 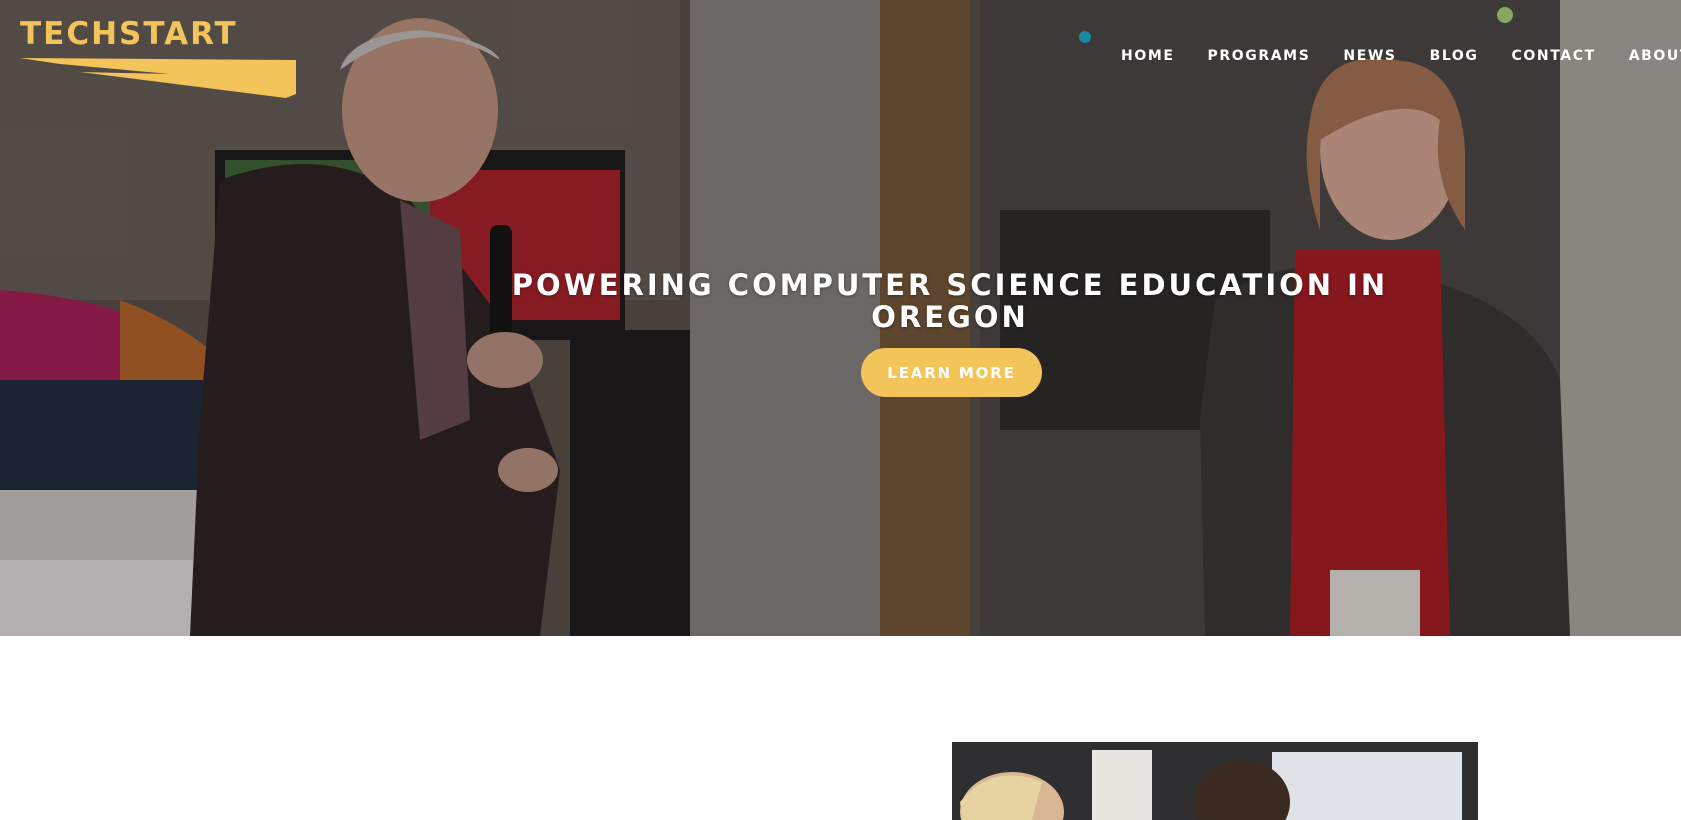 What do you see at coordinates (951, 372) in the screenshot?
I see `learn-more-button: LEARN MORE` at bounding box center [951, 372].